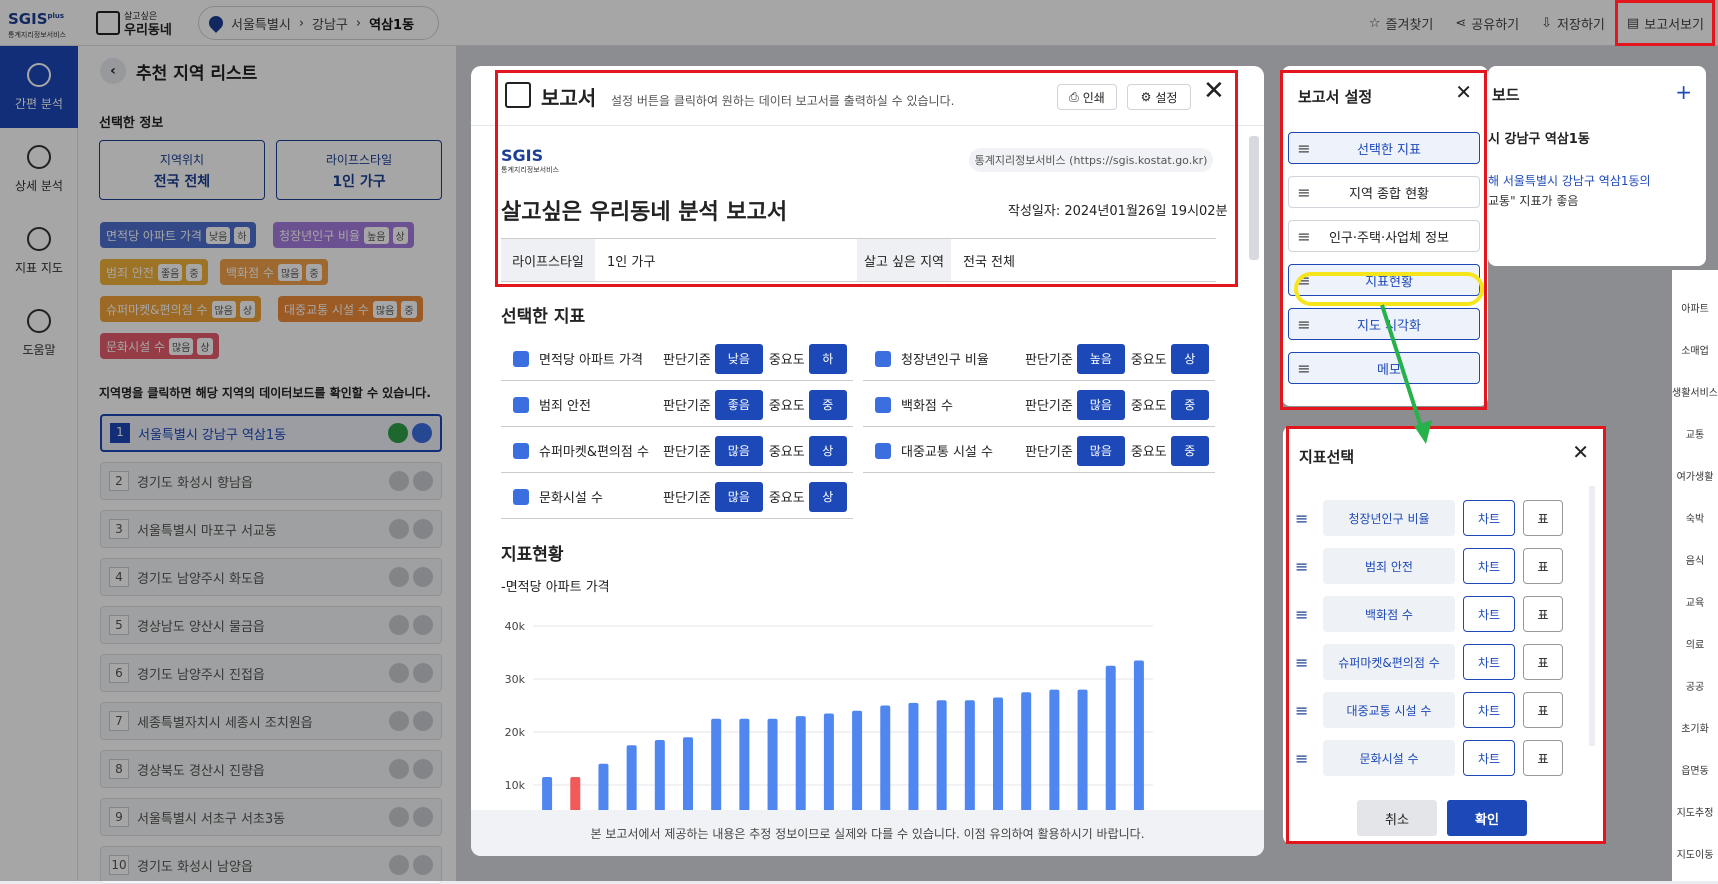  I want to click on add-icon: +, so click(1683, 92).